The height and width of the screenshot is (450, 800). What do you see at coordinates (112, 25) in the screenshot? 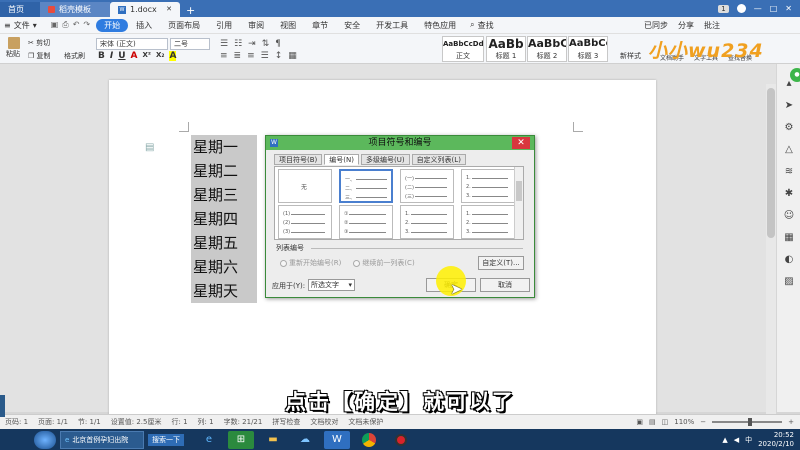
I see `menu-item-home: 开始` at bounding box center [112, 25].